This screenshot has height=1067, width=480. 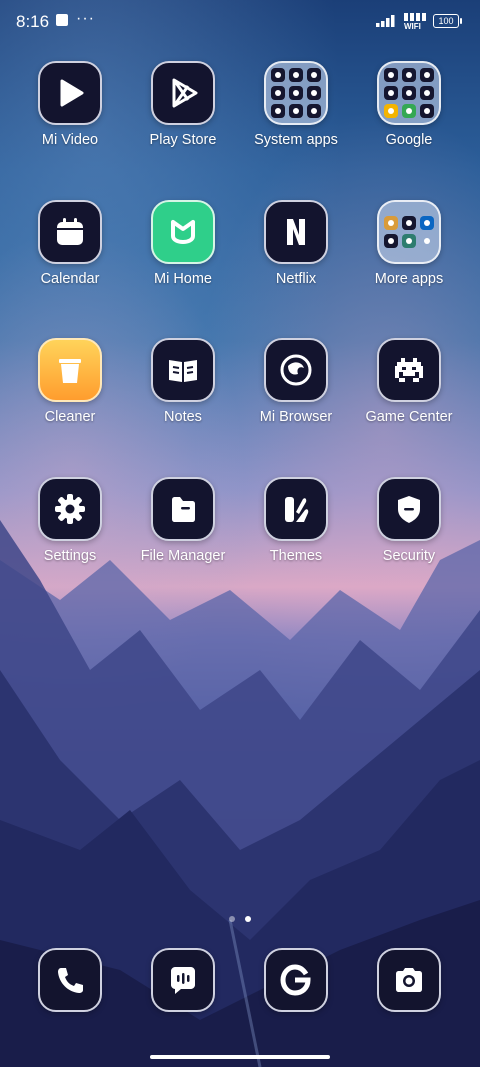 What do you see at coordinates (409, 417) in the screenshot?
I see `app-label: Game Center` at bounding box center [409, 417].